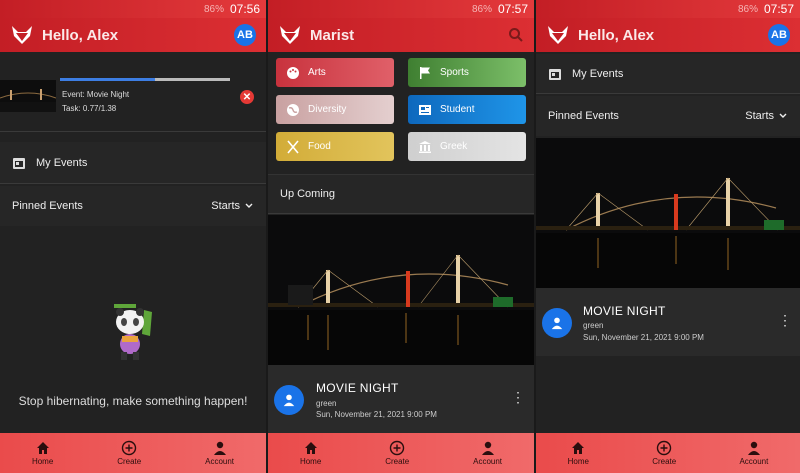 The width and height of the screenshot is (800, 473). What do you see at coordinates (425, 146) in the screenshot?
I see `columns-icon` at bounding box center [425, 146].